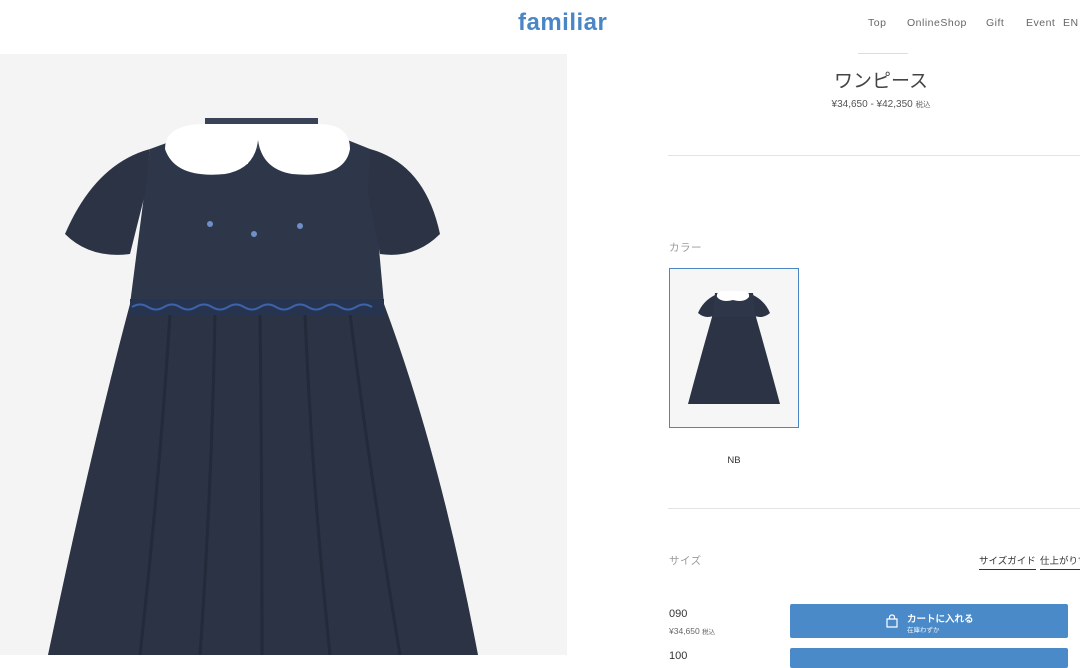 This screenshot has width=1080, height=668. Describe the element at coordinates (685, 561) in the screenshot. I see `size-label: サイズ` at that location.